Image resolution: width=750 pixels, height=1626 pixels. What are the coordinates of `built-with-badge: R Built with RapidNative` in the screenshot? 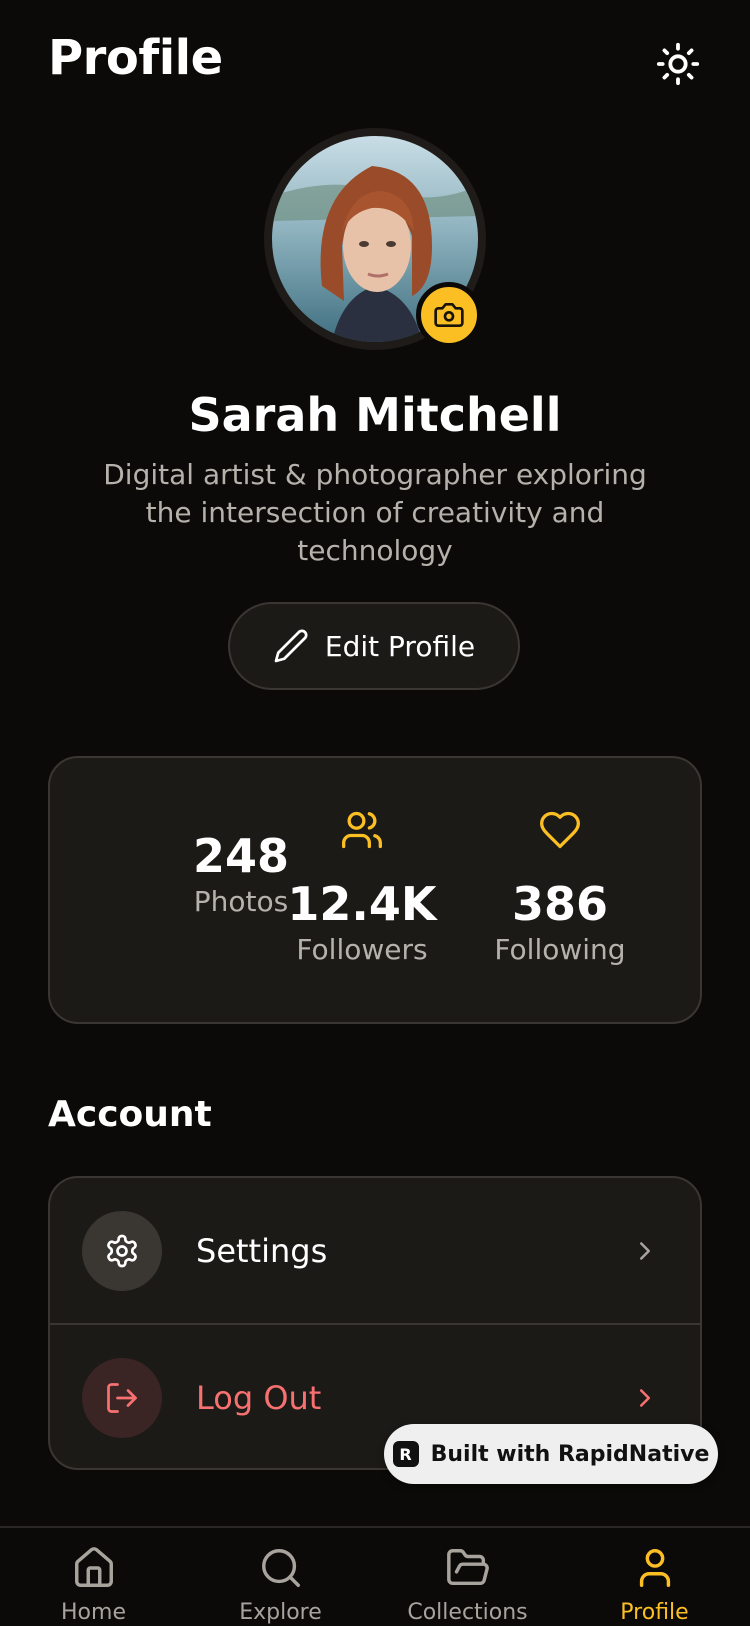 It's located at (551, 1454).